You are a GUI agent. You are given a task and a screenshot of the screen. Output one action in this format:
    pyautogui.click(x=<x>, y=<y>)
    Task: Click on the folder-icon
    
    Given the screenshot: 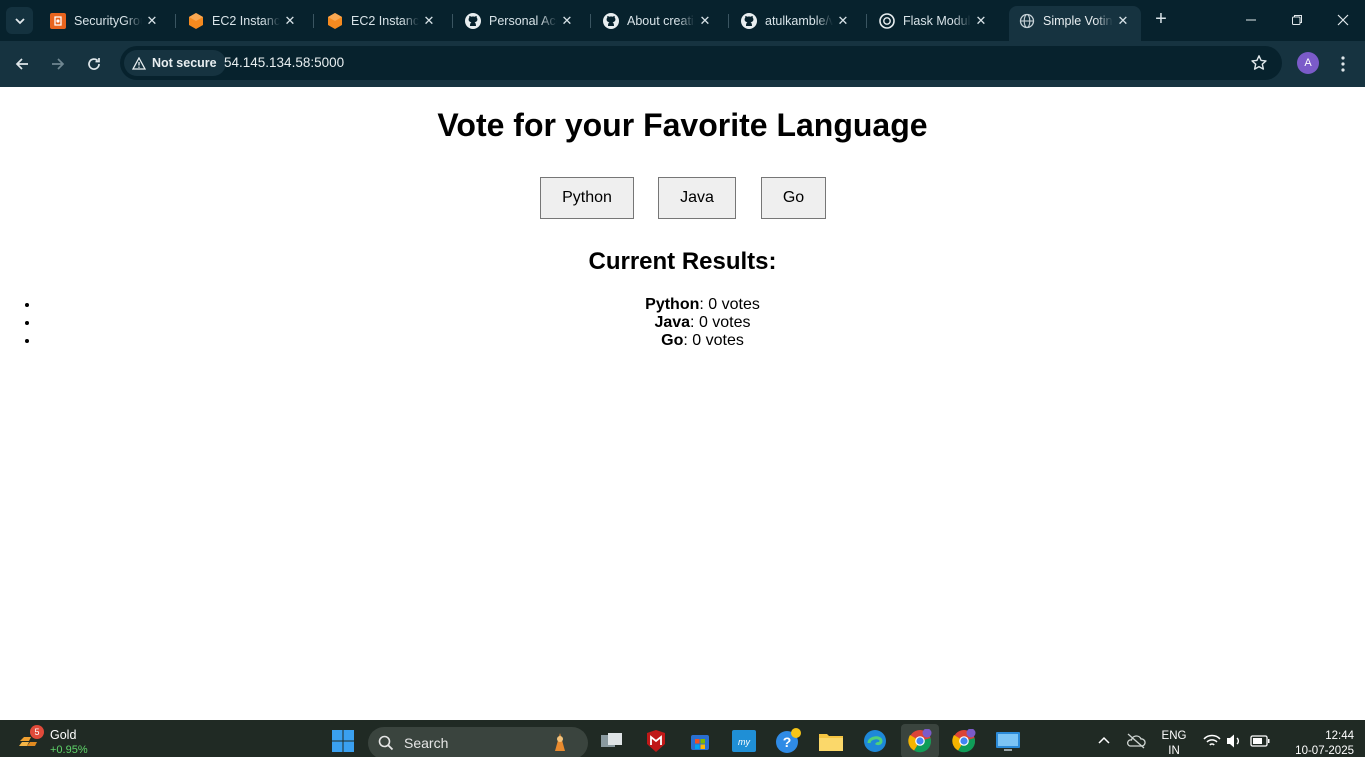 What is the action you would take?
    pyautogui.click(x=831, y=742)
    